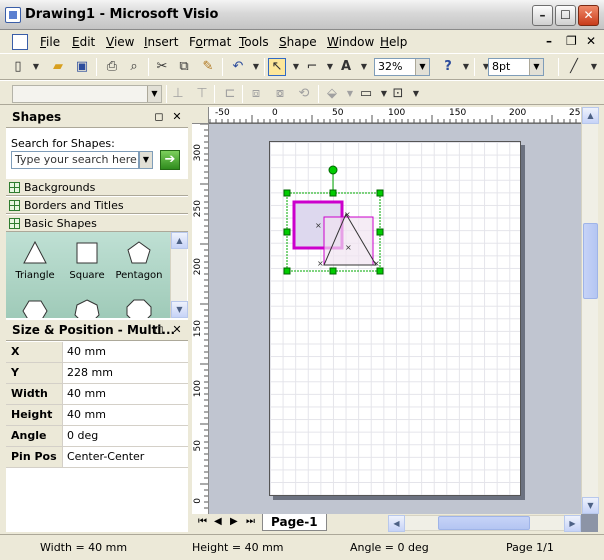 This screenshot has height=560, width=604. What do you see at coordinates (277, 67) in the screenshot?
I see `pointer-tool-icon: ↖` at bounding box center [277, 67].